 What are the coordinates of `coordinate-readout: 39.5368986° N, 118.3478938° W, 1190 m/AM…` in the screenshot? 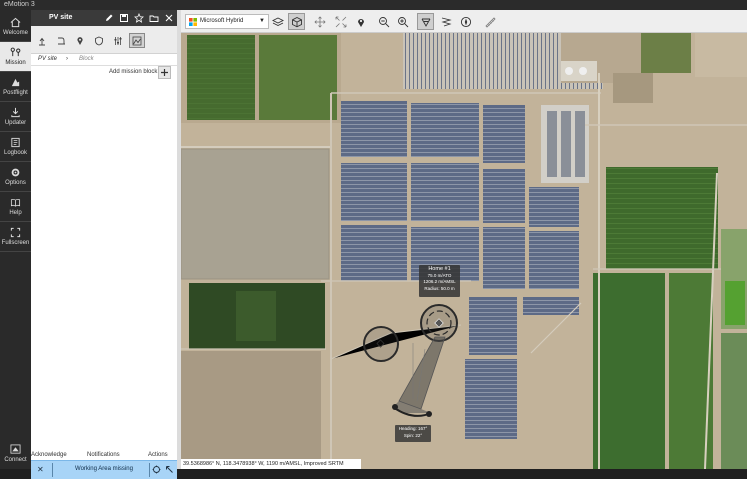 It's located at (271, 464).